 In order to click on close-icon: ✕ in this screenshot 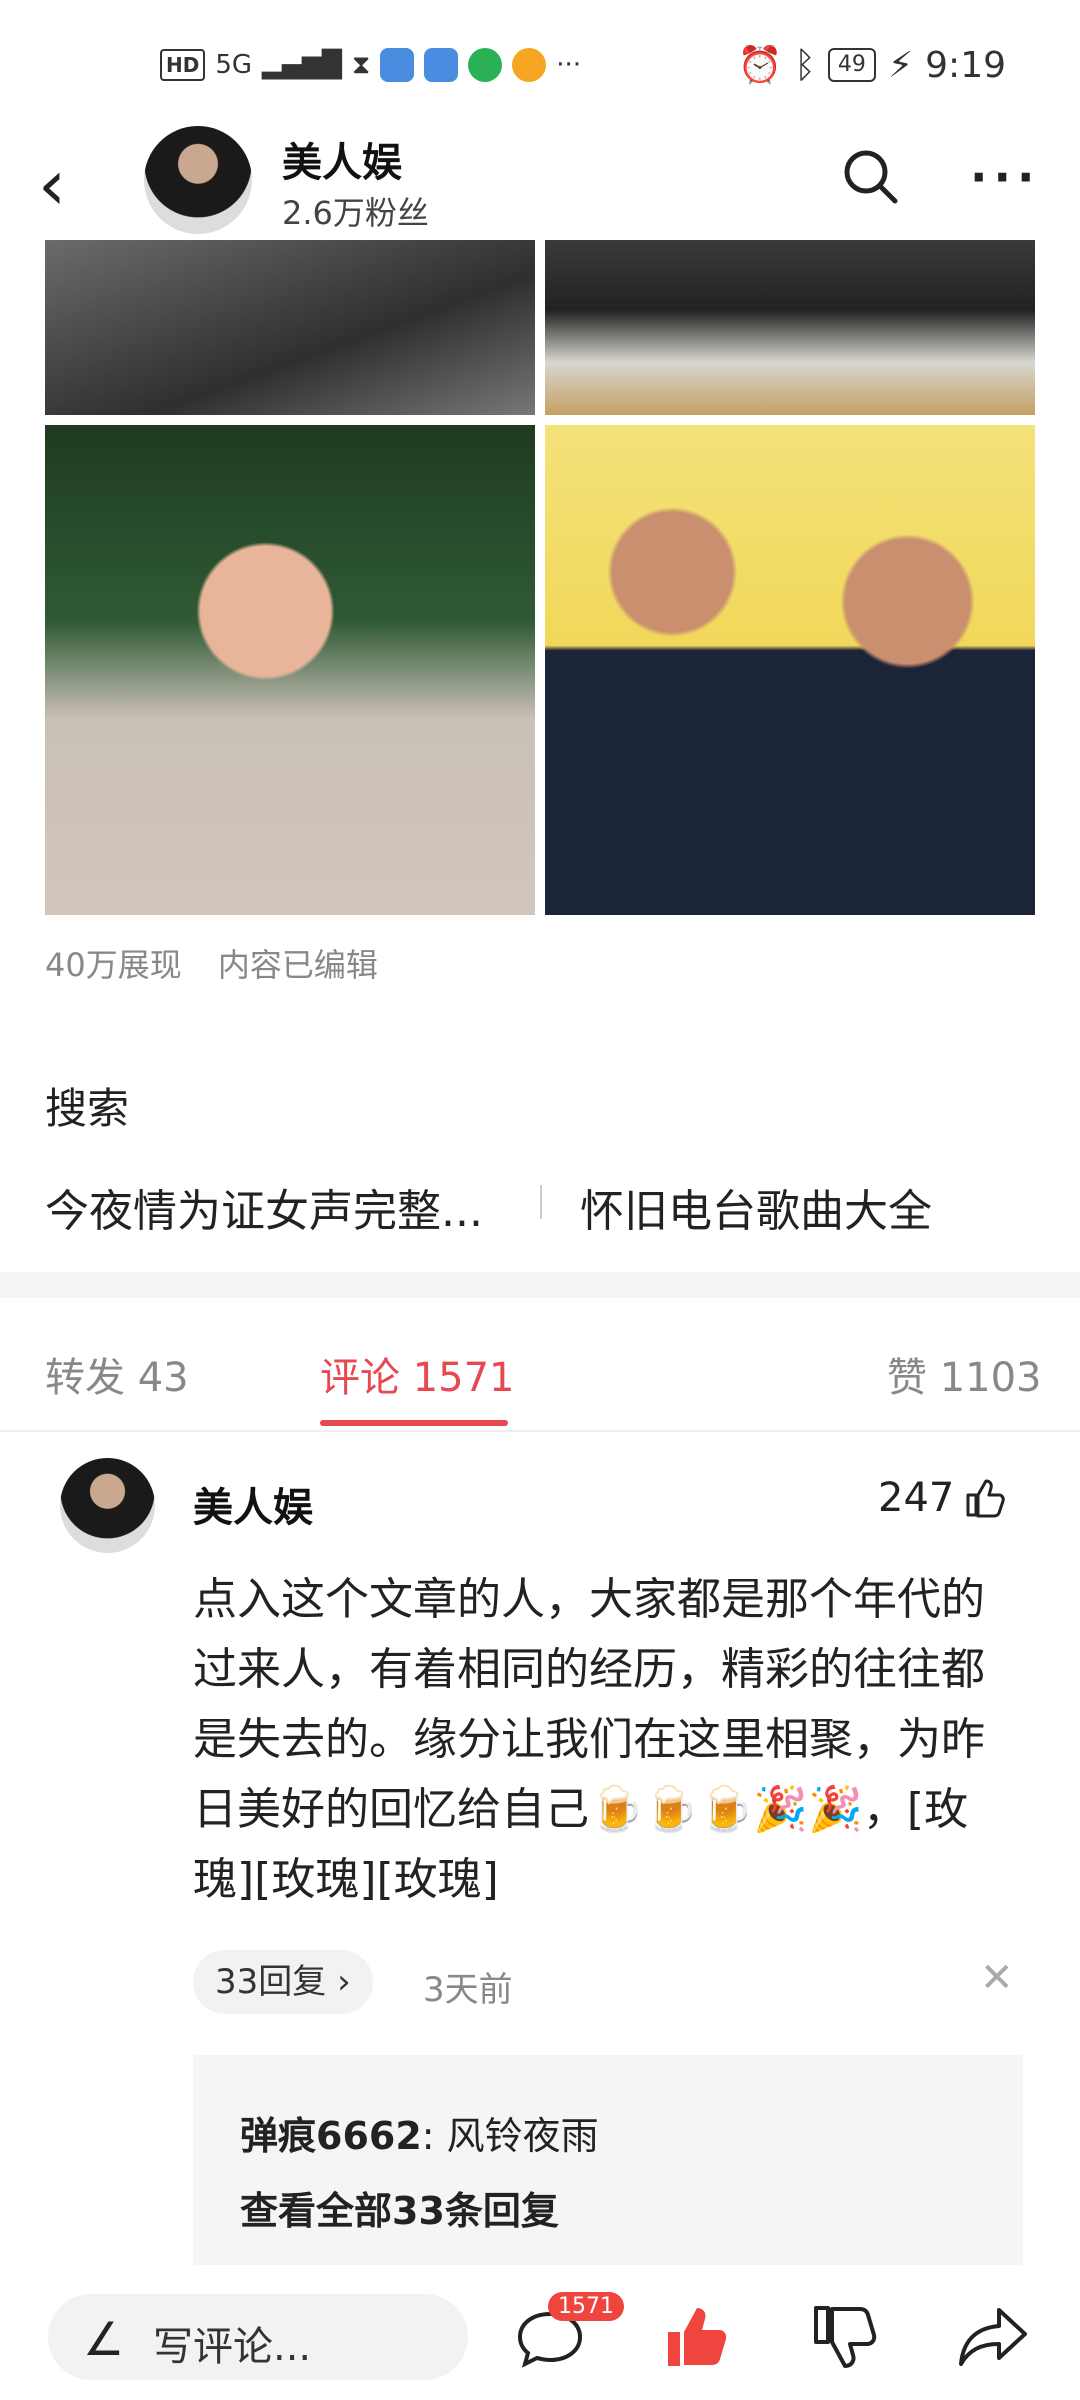, I will do `click(997, 1978)`.